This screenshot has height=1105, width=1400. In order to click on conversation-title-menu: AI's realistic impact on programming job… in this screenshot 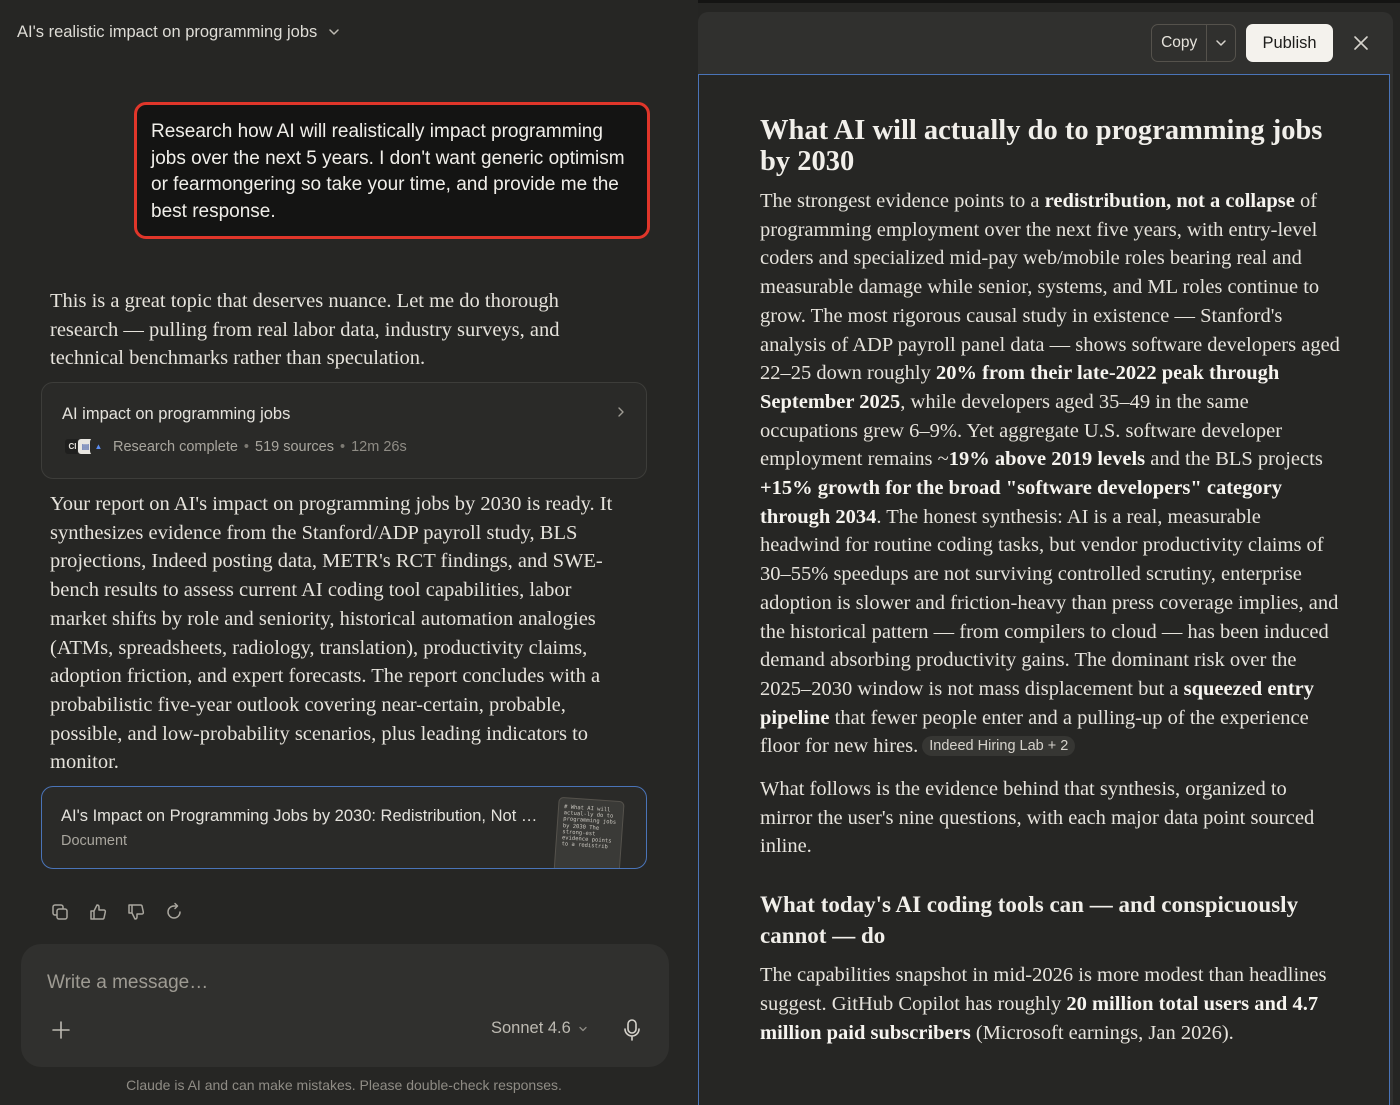, I will do `click(179, 32)`.